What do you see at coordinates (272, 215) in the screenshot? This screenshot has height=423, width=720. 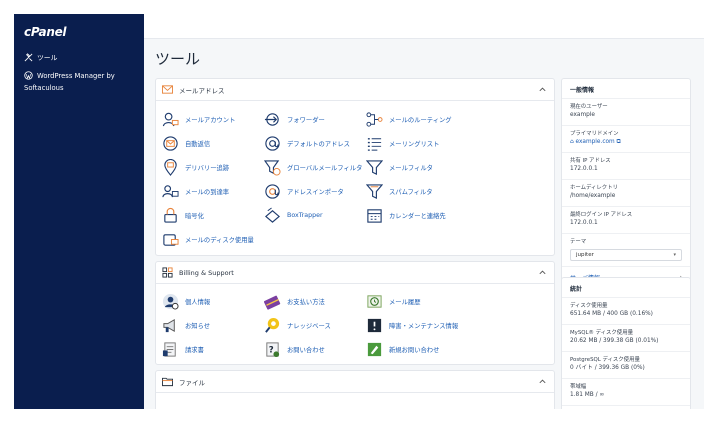 I see `boxtrapper-icon` at bounding box center [272, 215].